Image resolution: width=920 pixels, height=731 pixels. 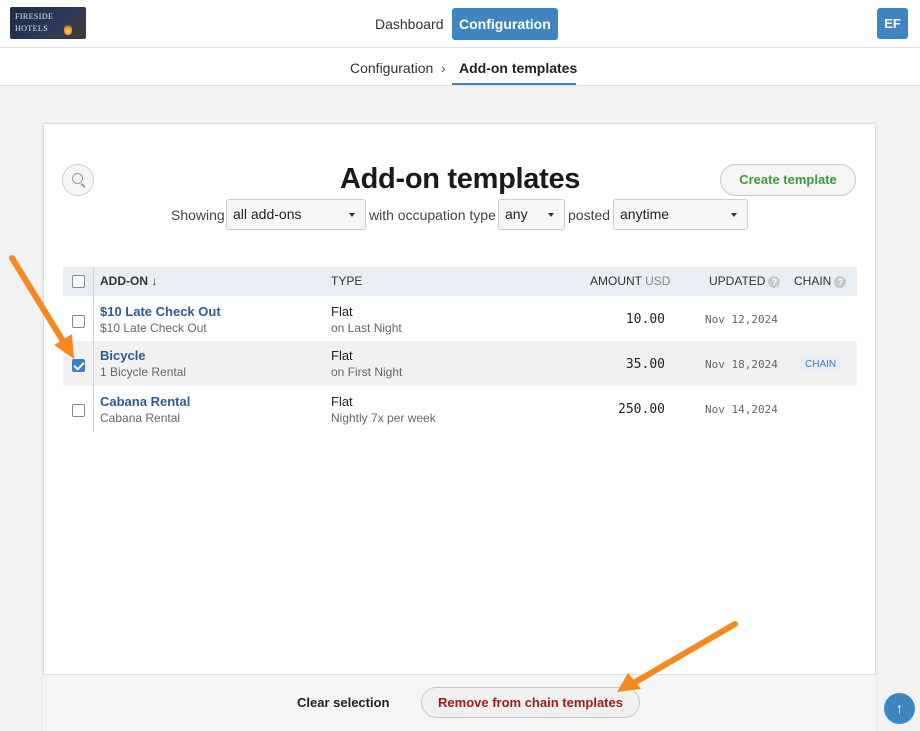 I want to click on column-header-amount: AMOUNT USD, so click(x=630, y=281).